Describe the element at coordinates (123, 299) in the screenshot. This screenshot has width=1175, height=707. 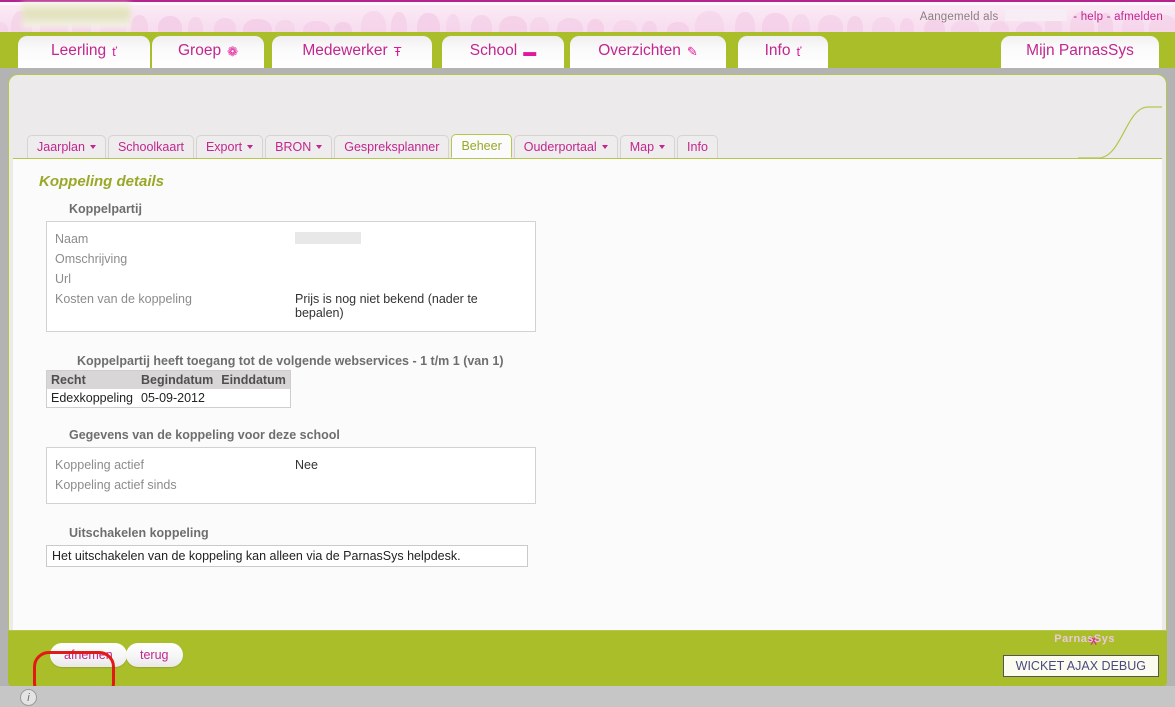
I see `detail-row-label: Kosten van de koppeling` at that location.